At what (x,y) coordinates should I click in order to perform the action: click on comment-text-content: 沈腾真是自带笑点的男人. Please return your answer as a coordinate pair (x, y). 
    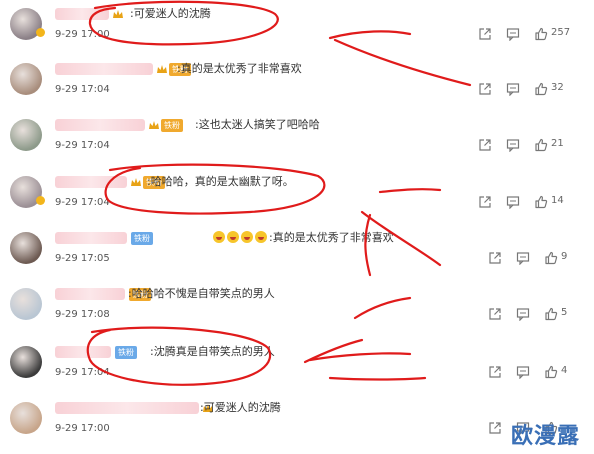
    Looking at the image, I should click on (214, 351).